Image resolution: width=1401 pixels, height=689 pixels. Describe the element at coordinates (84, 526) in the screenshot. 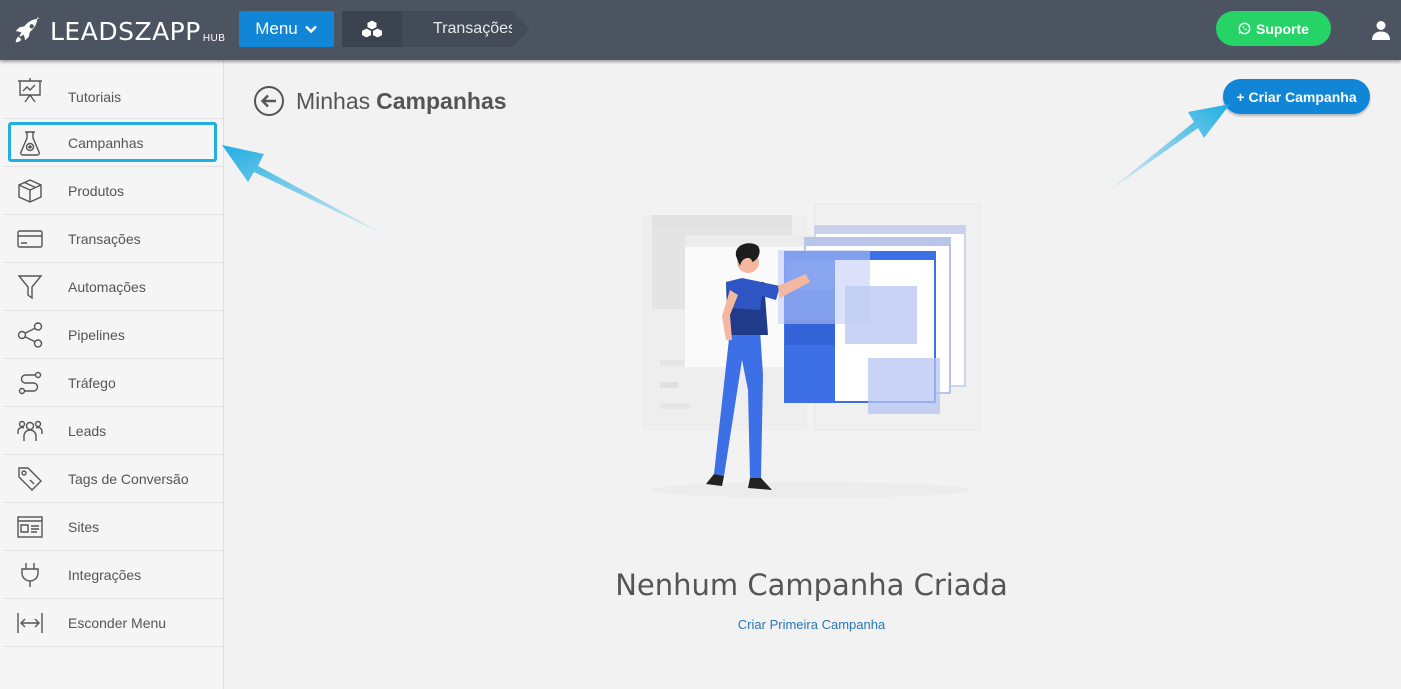

I see `sidebar-item-label: Sites` at that location.